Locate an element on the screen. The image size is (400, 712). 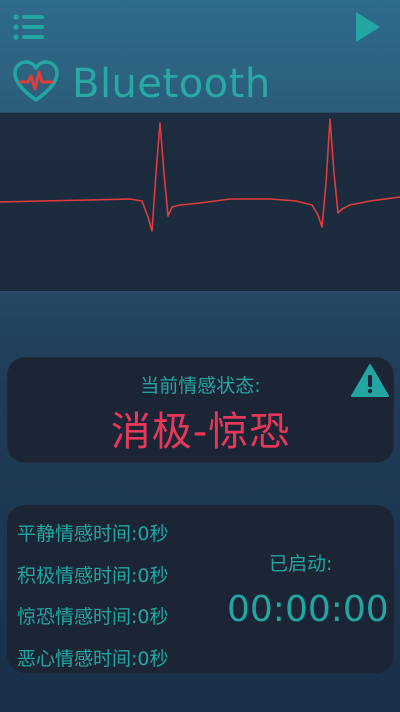
warning-icon is located at coordinates (370, 381).